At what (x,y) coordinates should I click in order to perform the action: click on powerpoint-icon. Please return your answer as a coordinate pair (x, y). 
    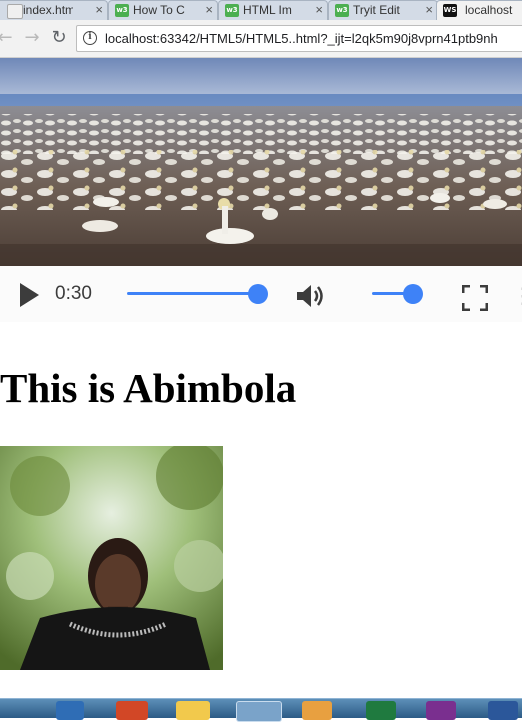
    Looking at the image, I should click on (132, 710).